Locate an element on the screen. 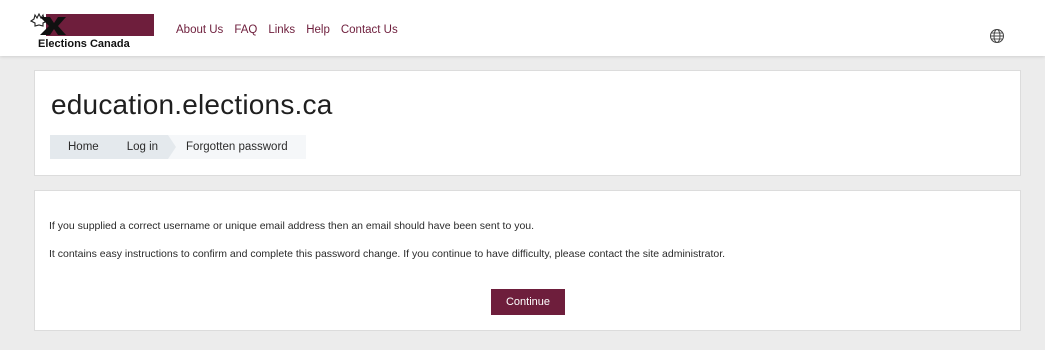 The width and height of the screenshot is (1045, 350). nav-link-contact-us: Contact Us is located at coordinates (369, 30).